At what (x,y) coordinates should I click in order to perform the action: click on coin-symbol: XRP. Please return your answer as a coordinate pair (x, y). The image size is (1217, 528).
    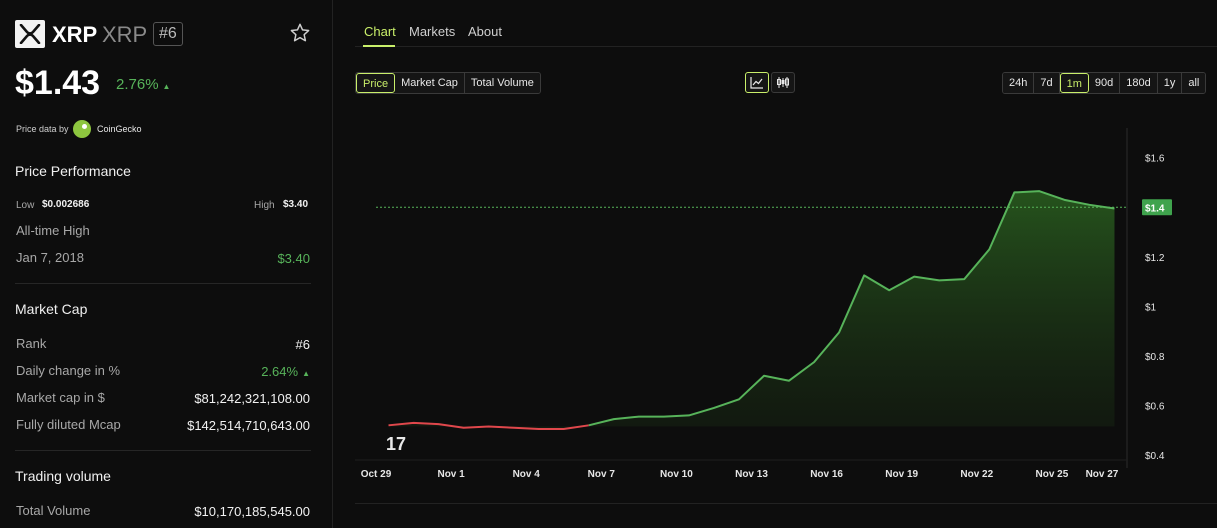
    Looking at the image, I should click on (75, 34).